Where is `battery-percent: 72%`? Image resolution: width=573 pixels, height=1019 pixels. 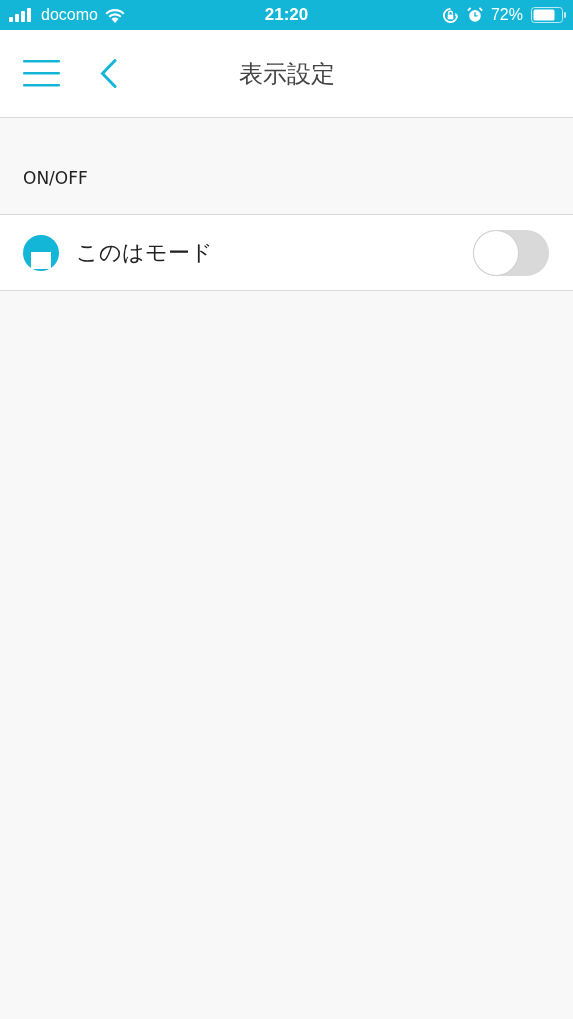 battery-percent: 72% is located at coordinates (506, 15).